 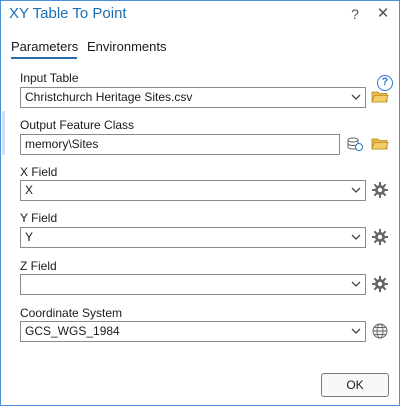 What do you see at coordinates (355, 14) in the screenshot?
I see `help-button: ?` at bounding box center [355, 14].